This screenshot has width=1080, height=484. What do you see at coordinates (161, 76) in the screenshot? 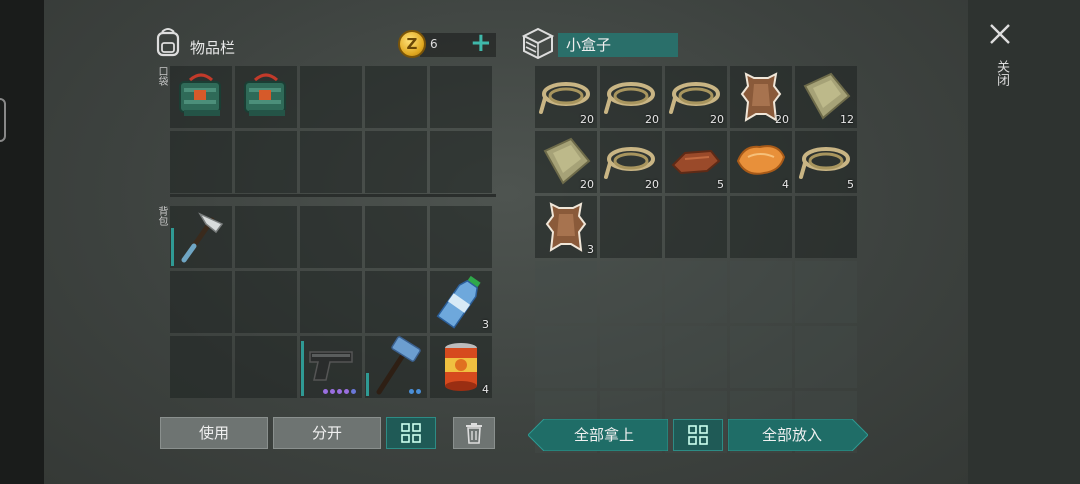
I see `pocket-label: 口袋` at bounding box center [161, 76].